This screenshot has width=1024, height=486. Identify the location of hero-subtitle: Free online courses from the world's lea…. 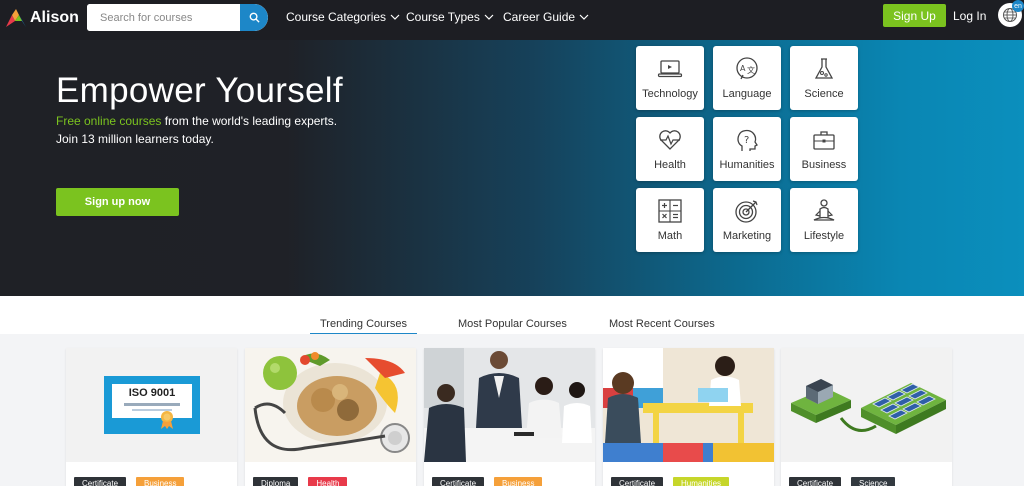
(196, 121).